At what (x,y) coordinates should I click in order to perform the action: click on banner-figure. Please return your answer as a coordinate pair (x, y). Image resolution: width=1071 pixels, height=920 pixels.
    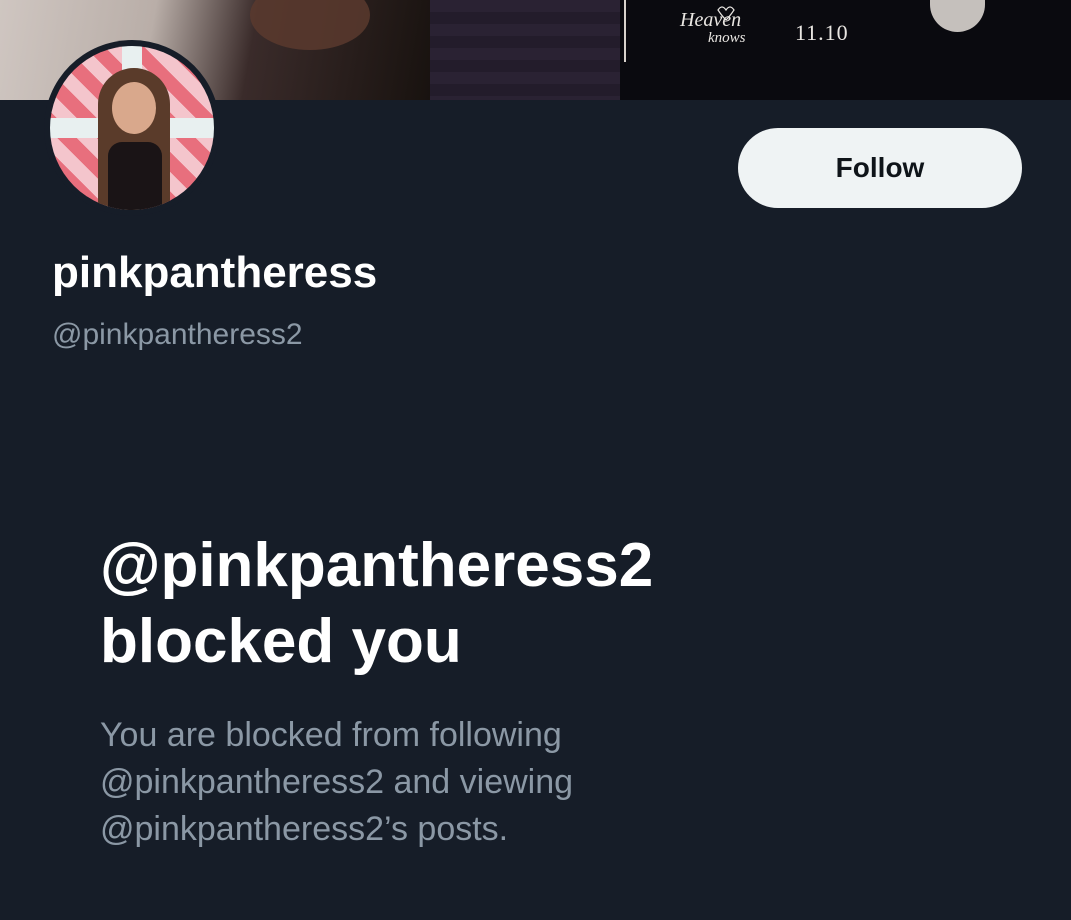
    Looking at the image, I should click on (957, 16).